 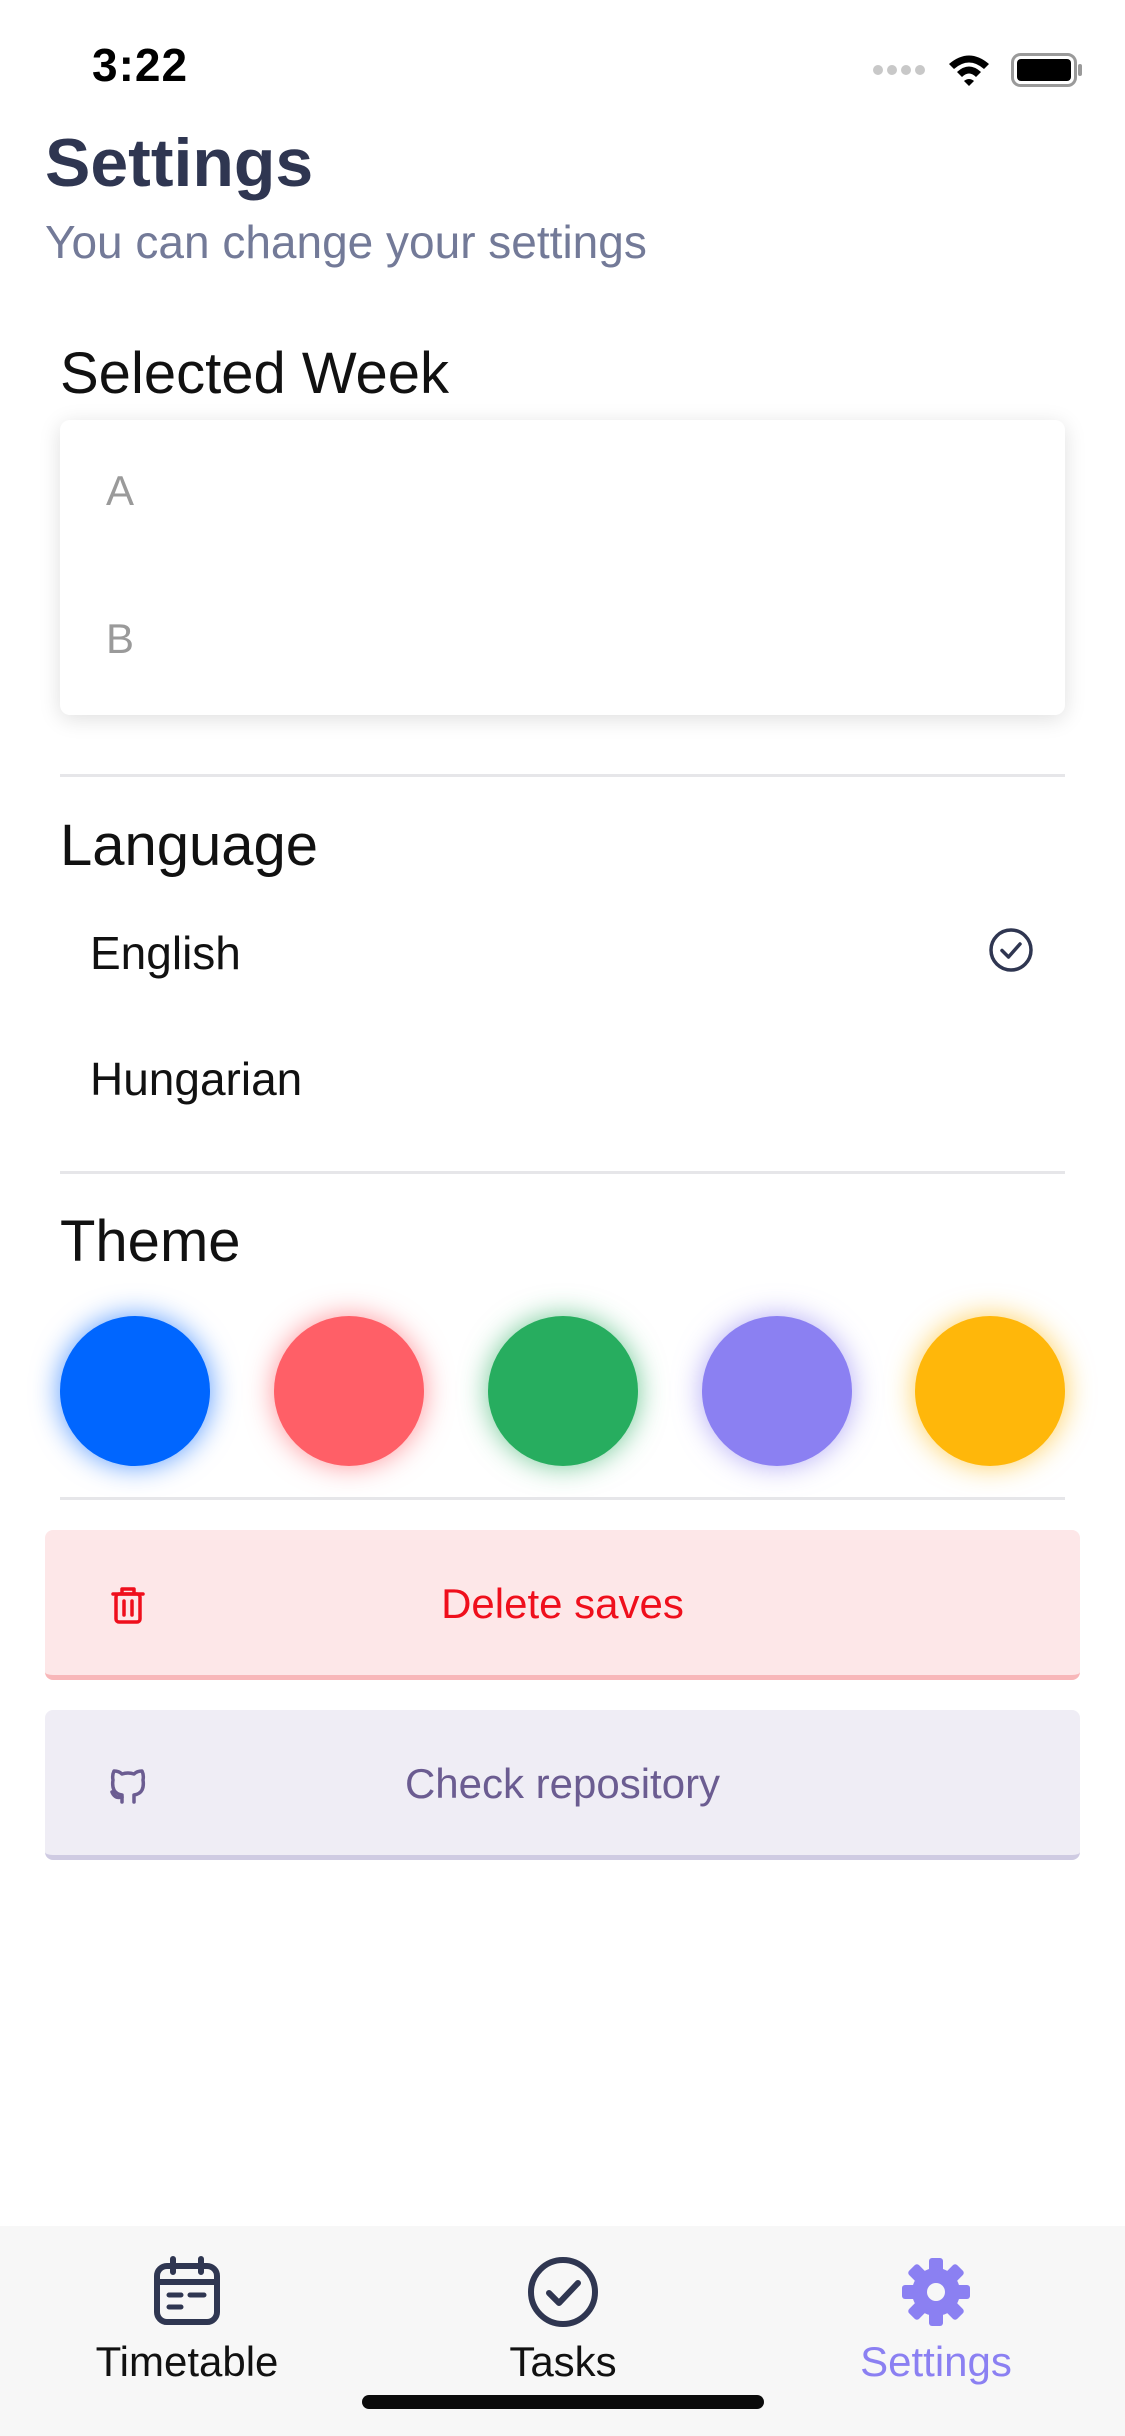 What do you see at coordinates (349, 1391) in the screenshot?
I see `theme-color-red` at bounding box center [349, 1391].